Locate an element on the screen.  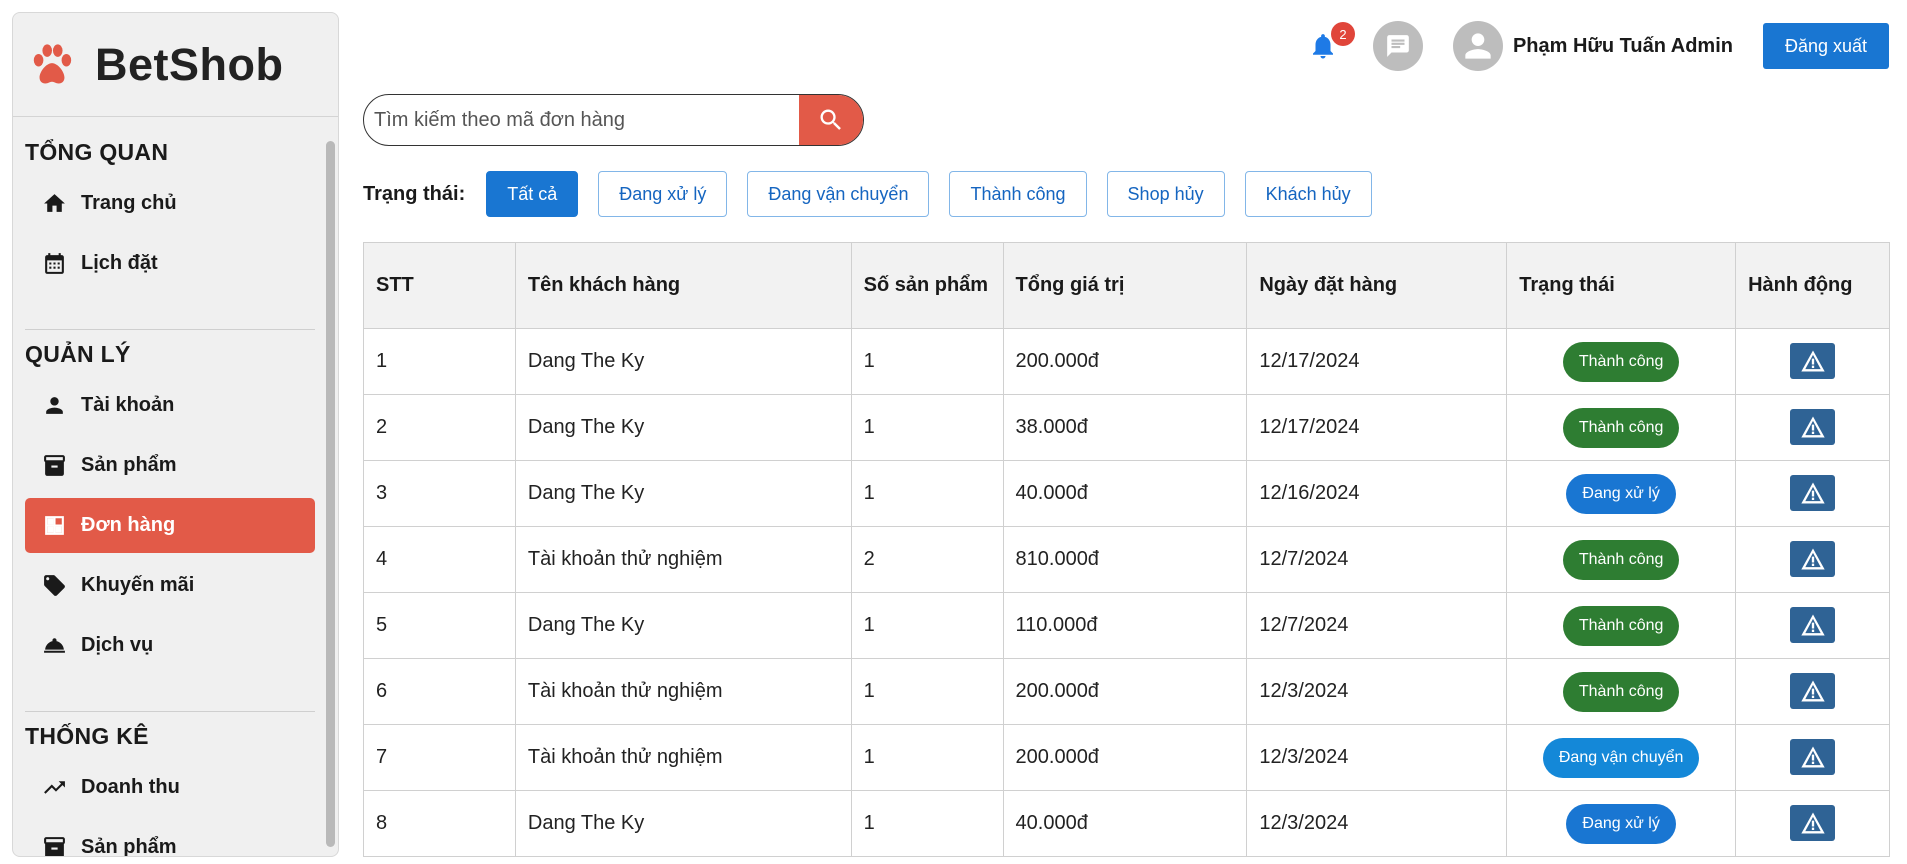
status-badge: Đang xử lý is located at coordinates (1621, 823).